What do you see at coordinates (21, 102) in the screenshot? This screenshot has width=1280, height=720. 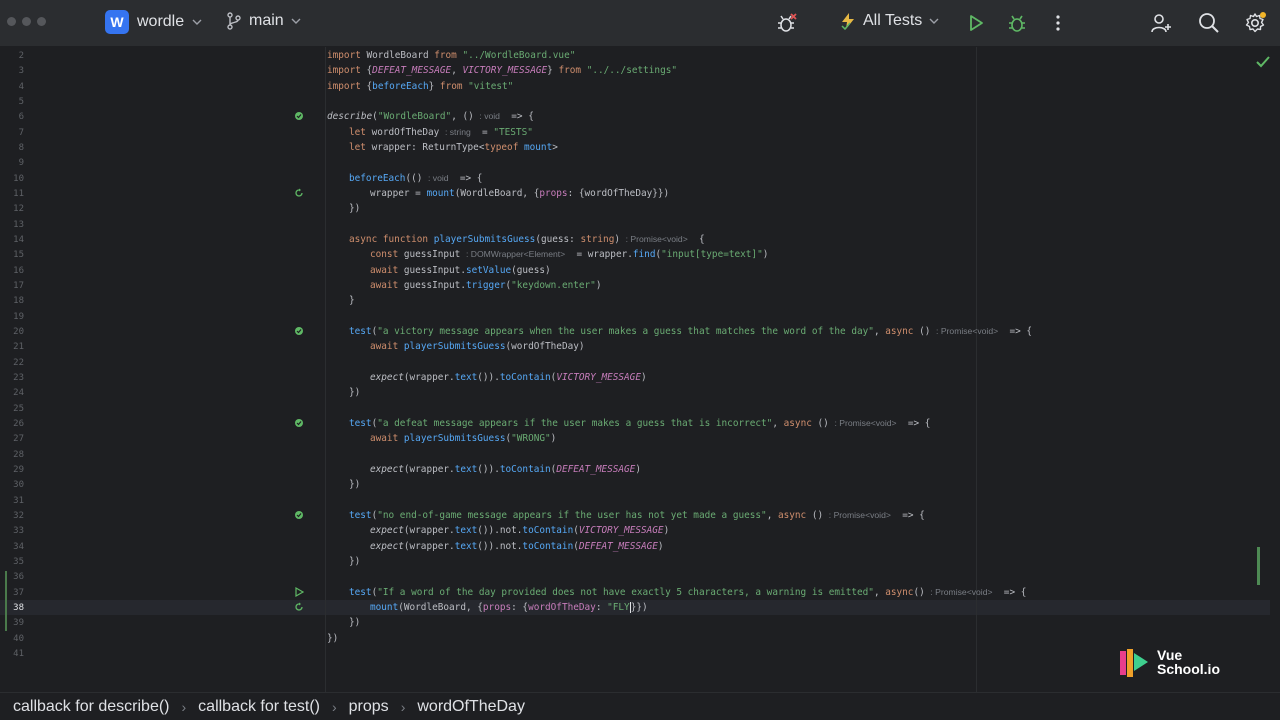 I see `line-number: 5` at bounding box center [21, 102].